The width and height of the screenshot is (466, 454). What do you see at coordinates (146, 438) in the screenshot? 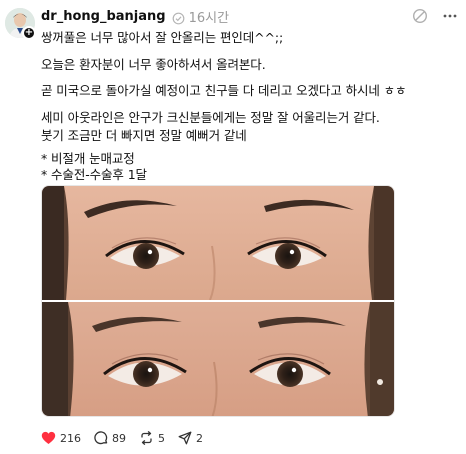
I see `repost-icon` at bounding box center [146, 438].